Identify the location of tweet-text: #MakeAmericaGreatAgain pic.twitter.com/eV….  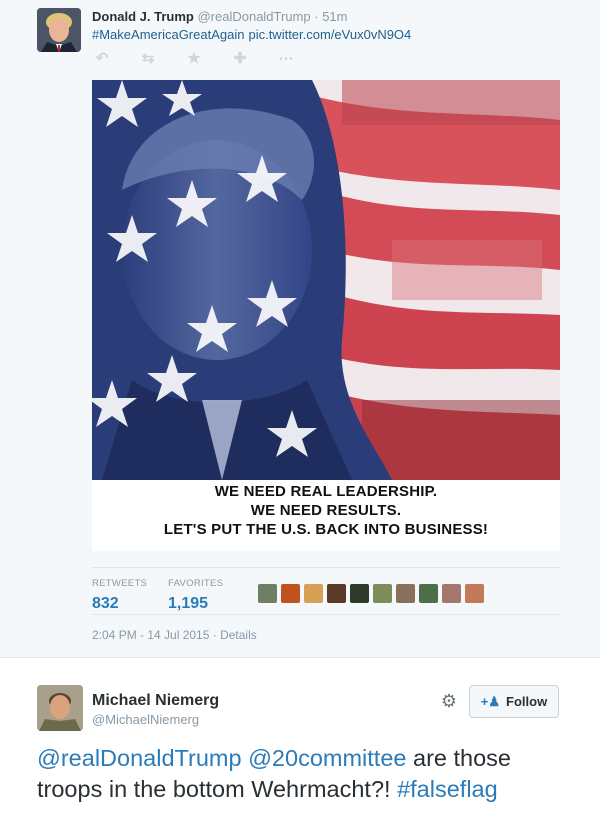
(253, 34).